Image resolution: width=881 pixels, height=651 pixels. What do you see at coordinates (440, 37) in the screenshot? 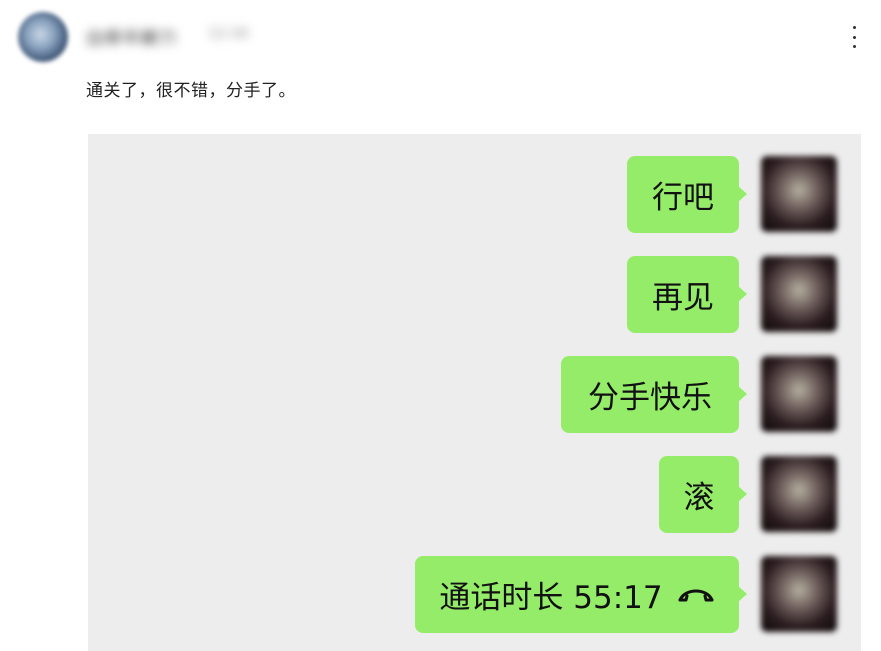
I see `post-header: 白昼手握刀 12:34` at bounding box center [440, 37].